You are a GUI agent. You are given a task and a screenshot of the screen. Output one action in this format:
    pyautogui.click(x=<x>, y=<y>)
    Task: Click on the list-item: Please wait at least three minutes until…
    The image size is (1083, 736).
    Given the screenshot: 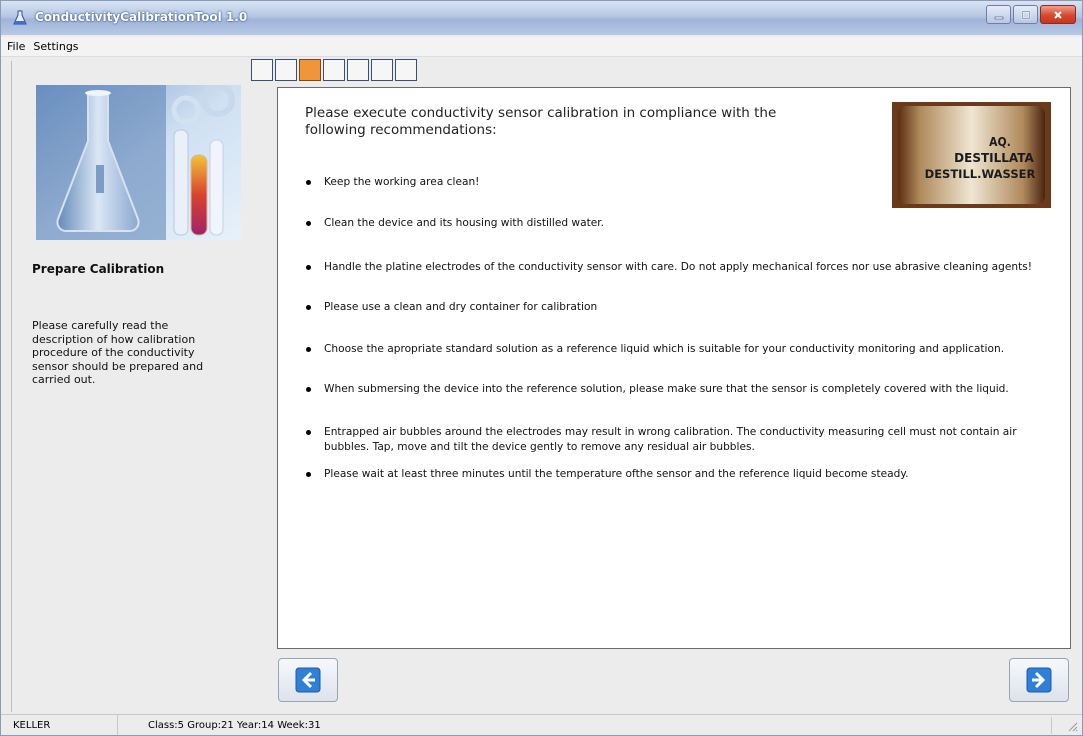 What is the action you would take?
    pyautogui.click(x=679, y=474)
    